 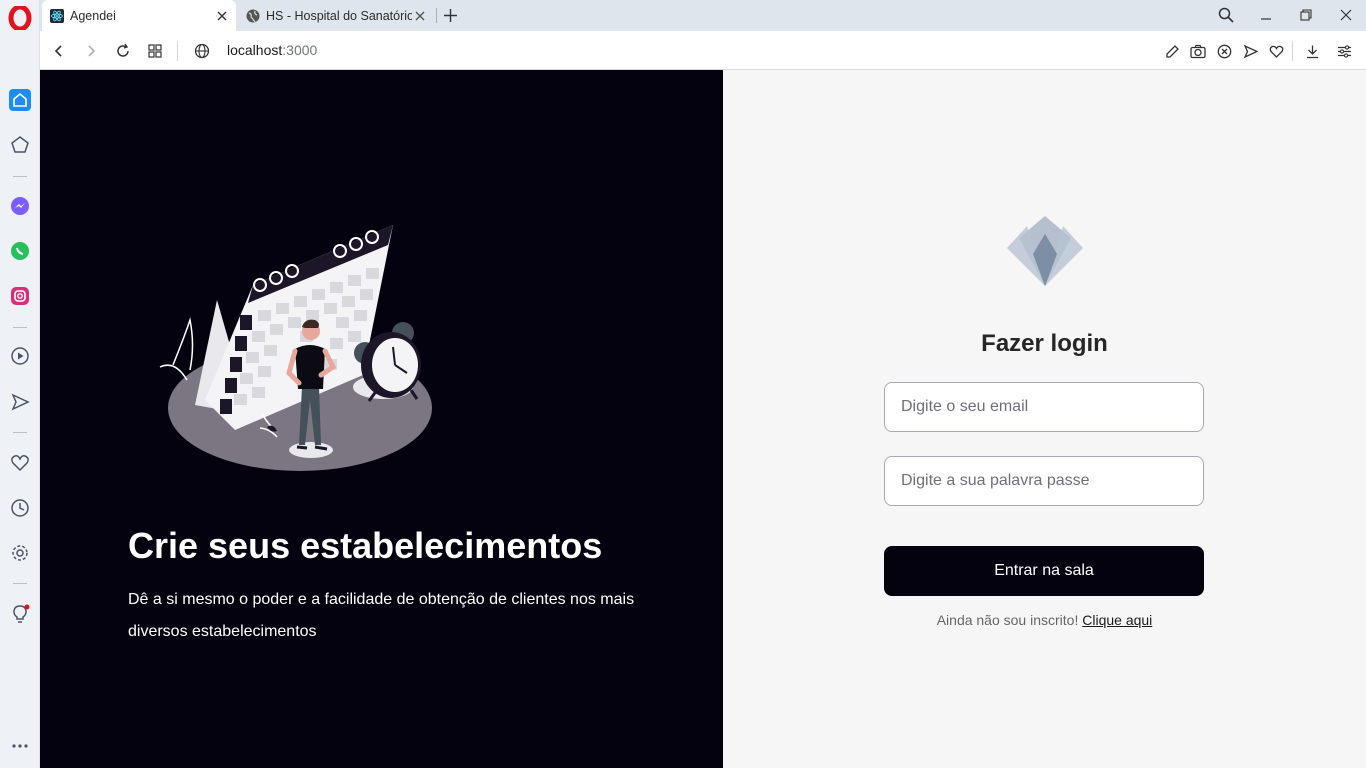 I want to click on edit-page-icon, so click(x=1172, y=51).